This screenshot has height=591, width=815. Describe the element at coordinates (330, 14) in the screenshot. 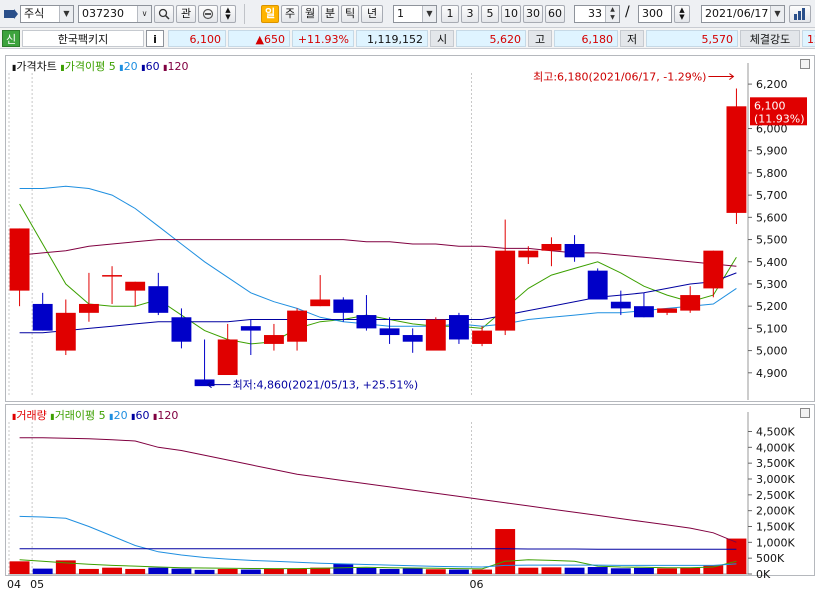

I see `tab-minute: 분` at that location.